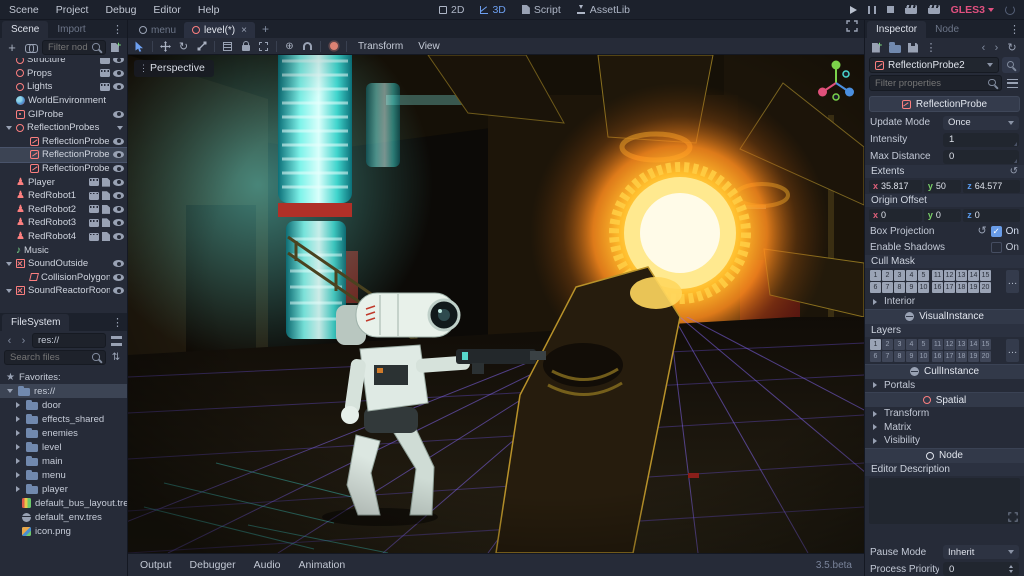  What do you see at coordinates (55, 357) in the screenshot?
I see `search-files-input` at bounding box center [55, 357].